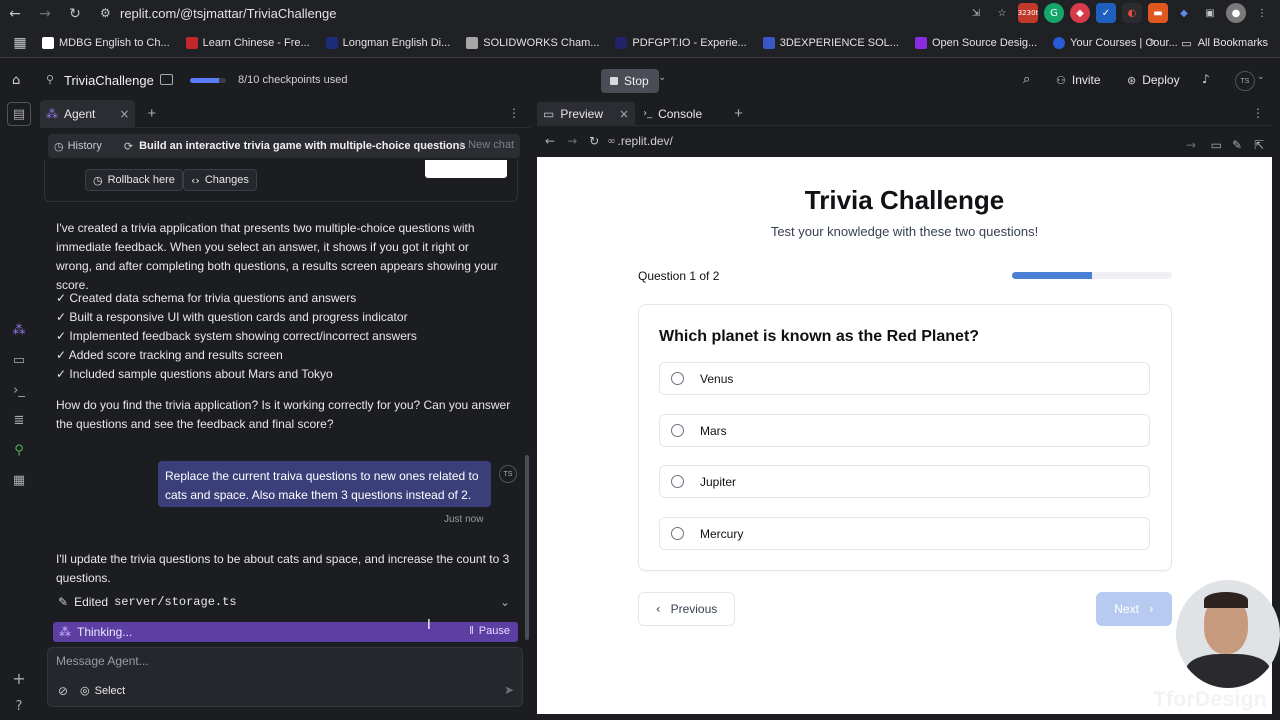  Describe the element at coordinates (1092, 275) in the screenshot. I see `question-progress` at that location.